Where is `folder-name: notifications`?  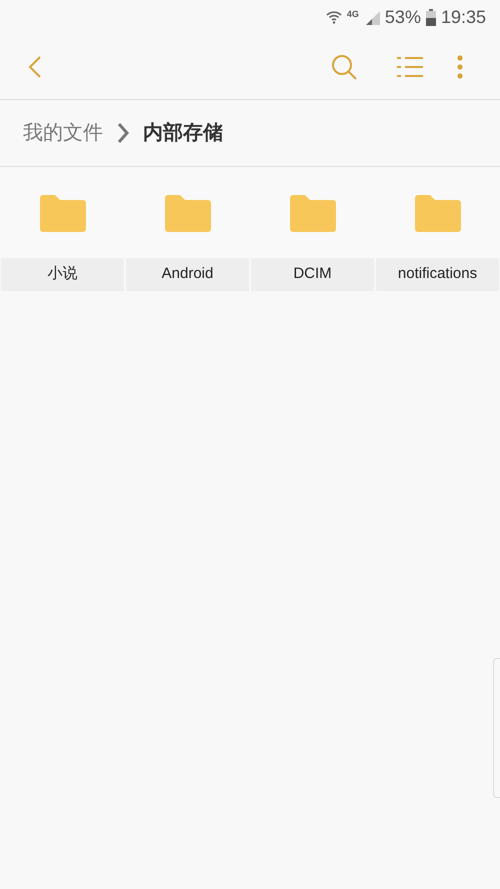
folder-name: notifications is located at coordinates (437, 274).